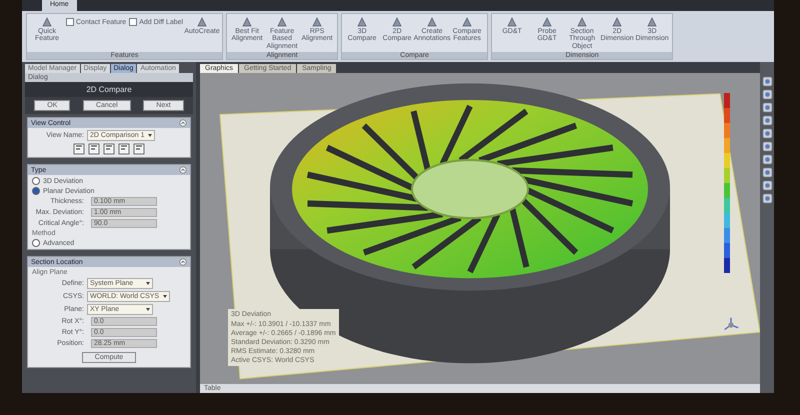  What do you see at coordinates (109, 90) in the screenshot?
I see `dialog-title: 2D Compare` at bounding box center [109, 90].